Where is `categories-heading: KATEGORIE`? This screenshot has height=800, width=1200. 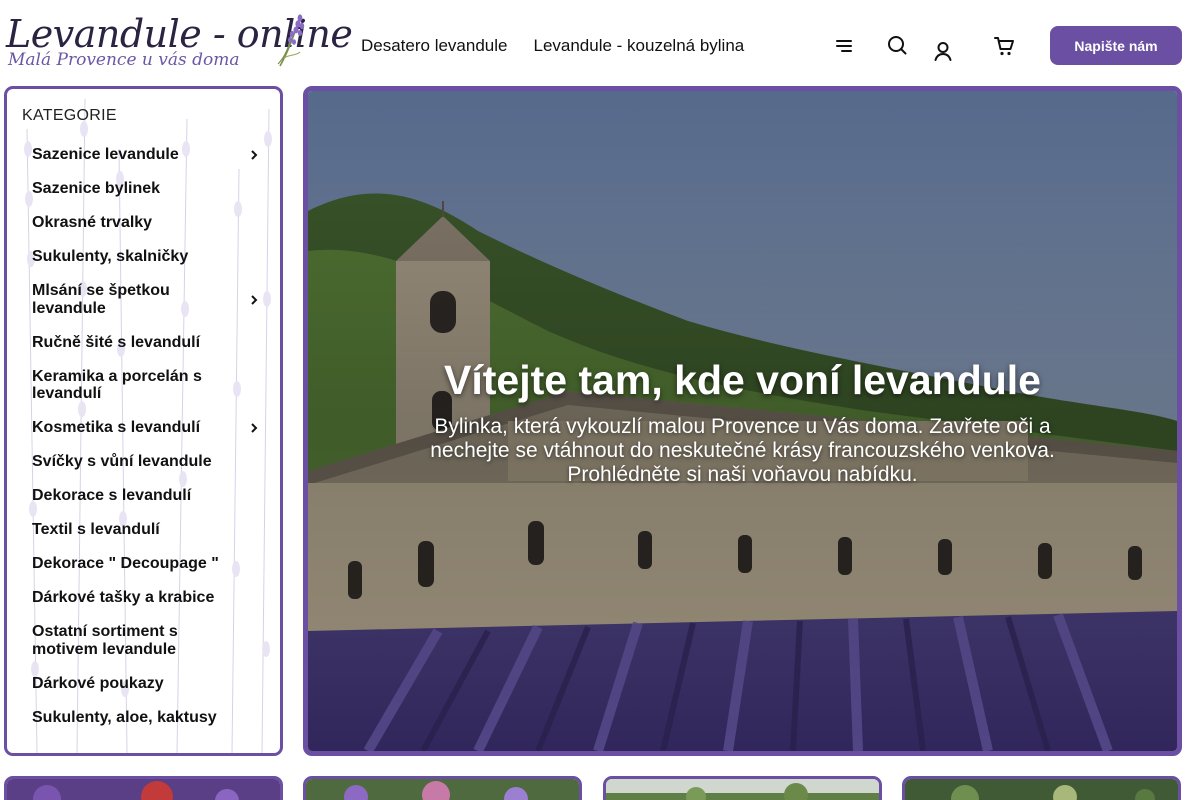 categories-heading: KATEGORIE is located at coordinates (69, 115).